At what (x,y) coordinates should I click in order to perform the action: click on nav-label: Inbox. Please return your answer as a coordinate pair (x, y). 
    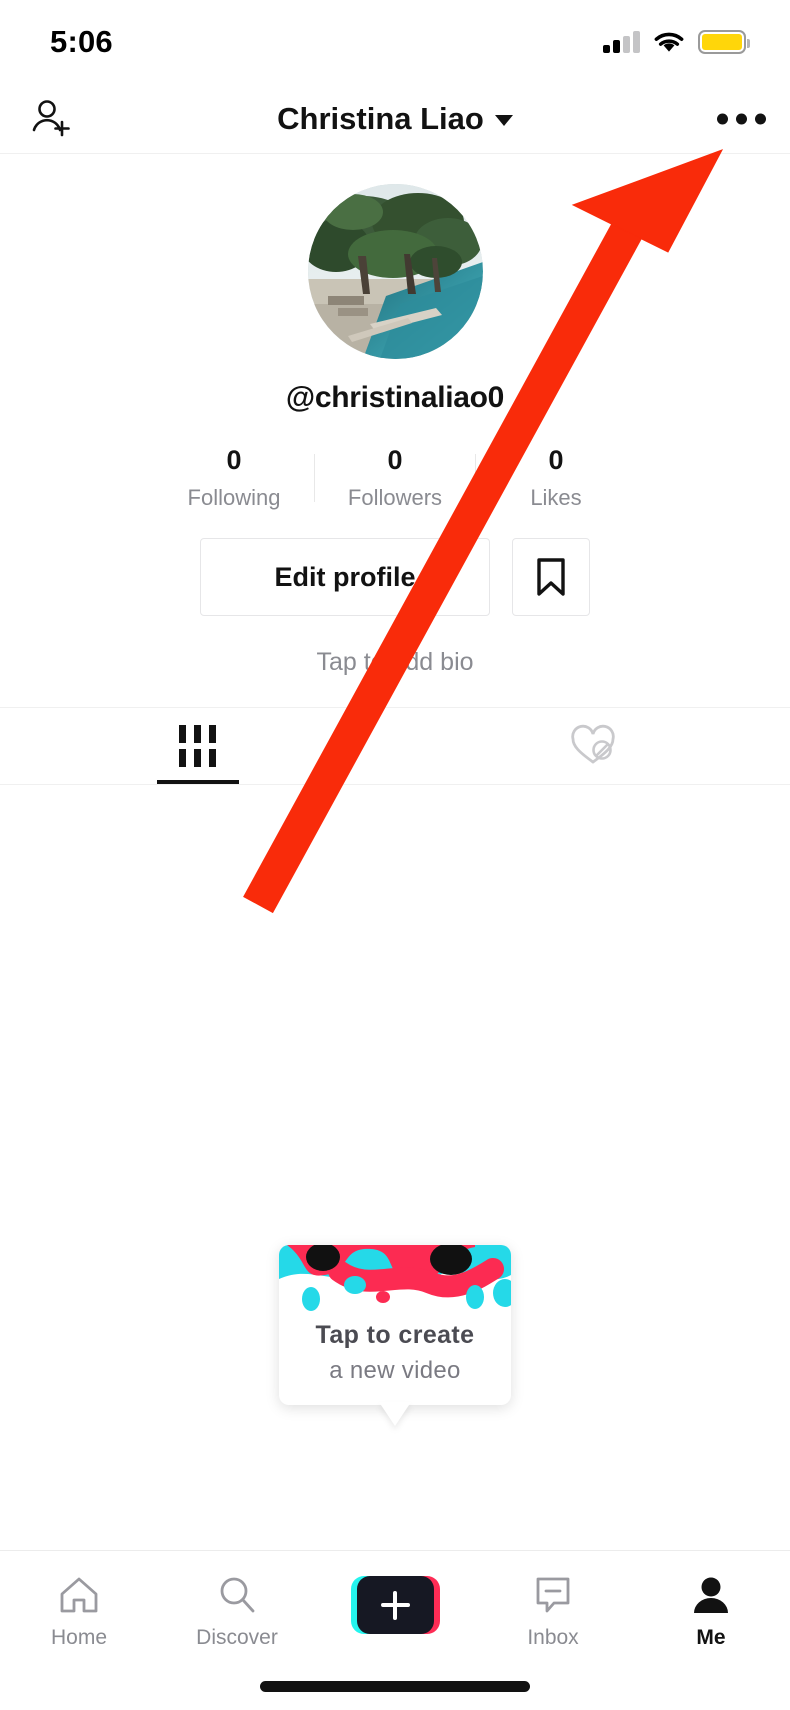
    Looking at the image, I should click on (553, 1637).